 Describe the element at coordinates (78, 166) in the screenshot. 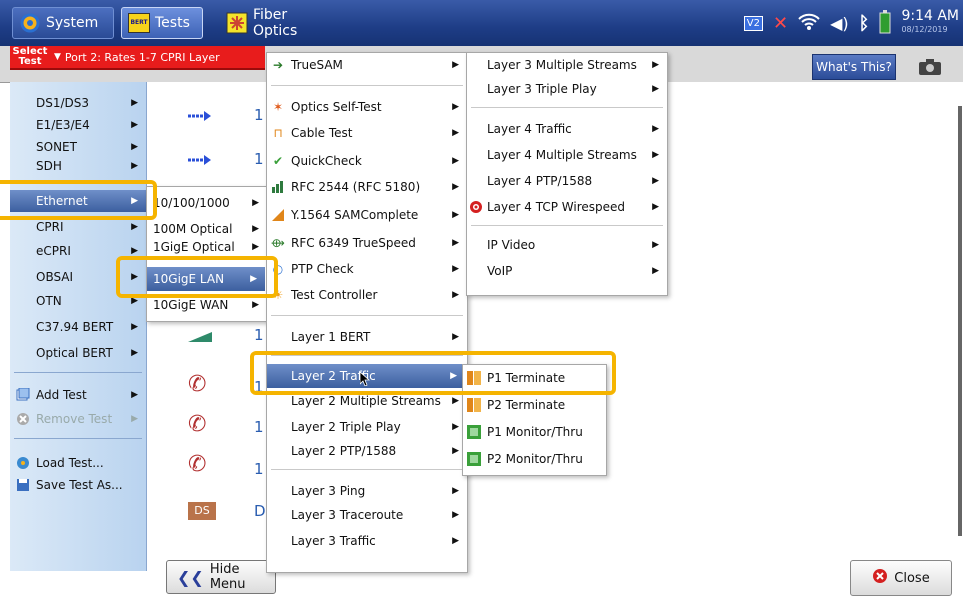

I see `sidebar-item-sdh: SDH ▶` at that location.